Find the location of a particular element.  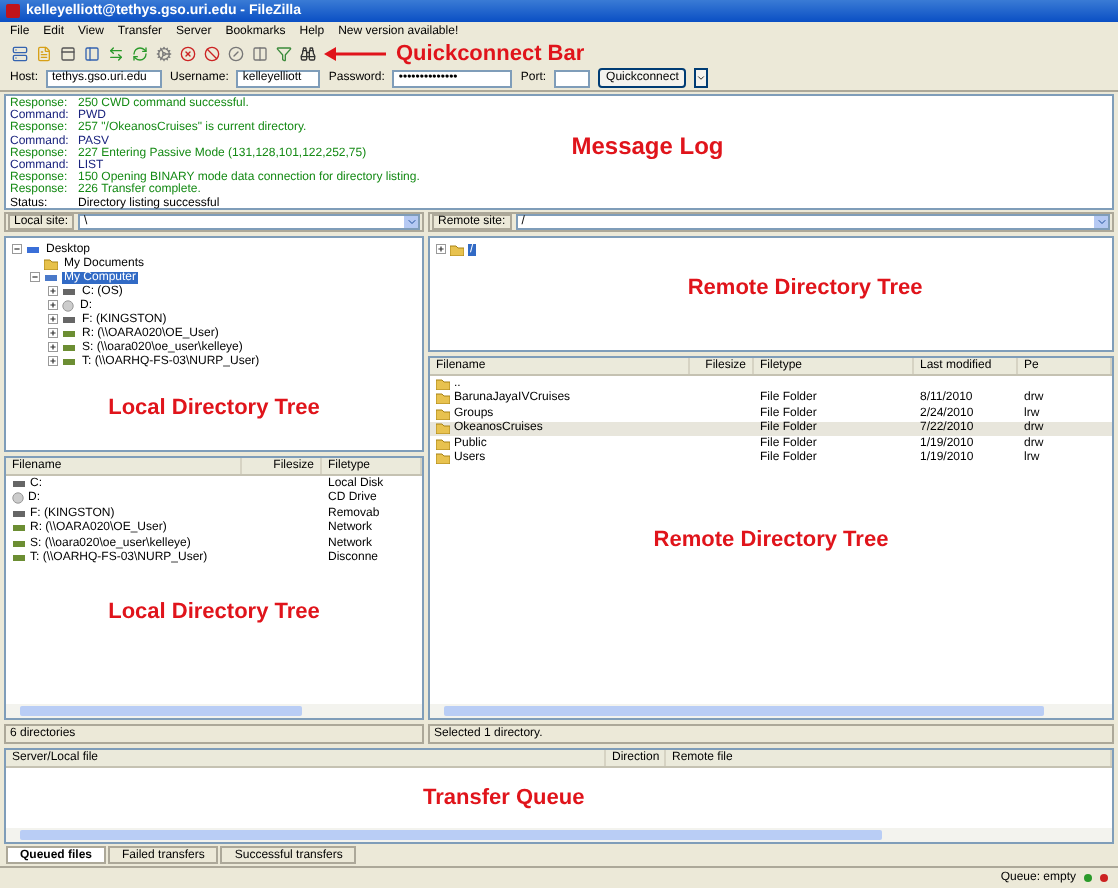

annotation-label: Message Log is located at coordinates (647, 146).